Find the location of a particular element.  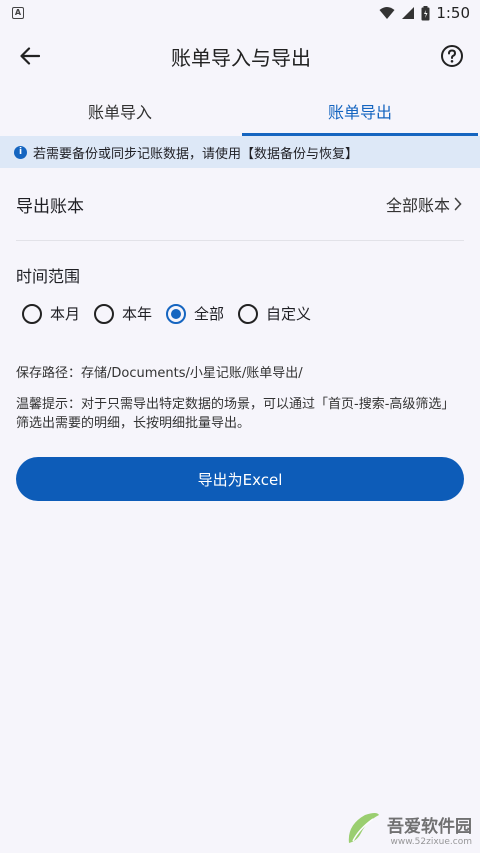

app-bar: 账单导入与导出 is located at coordinates (240, 56).